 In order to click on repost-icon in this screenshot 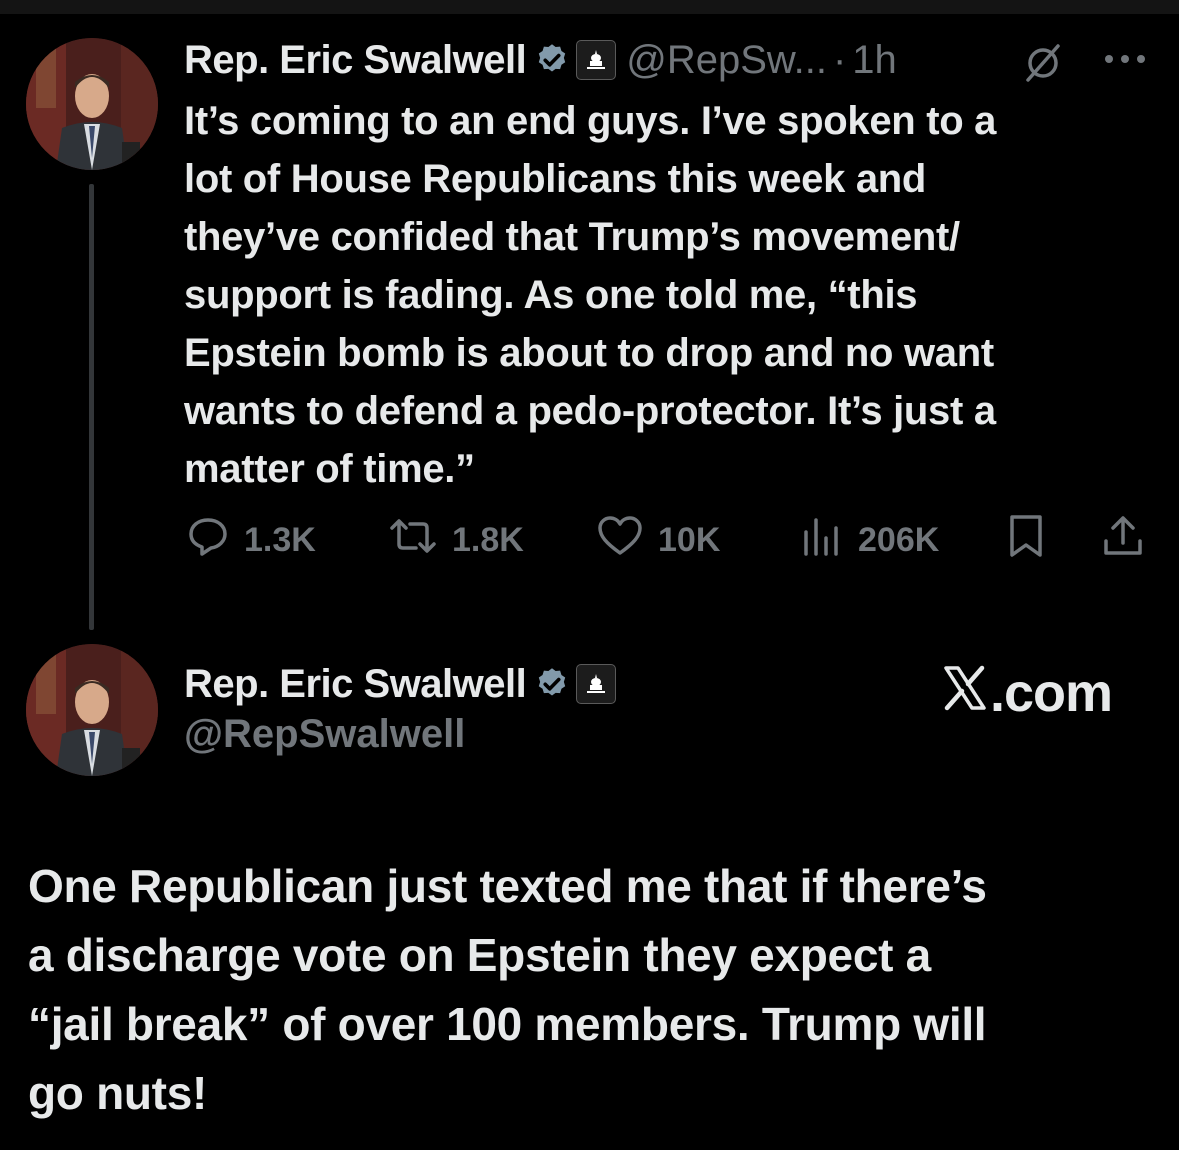, I will do `click(413, 540)`.